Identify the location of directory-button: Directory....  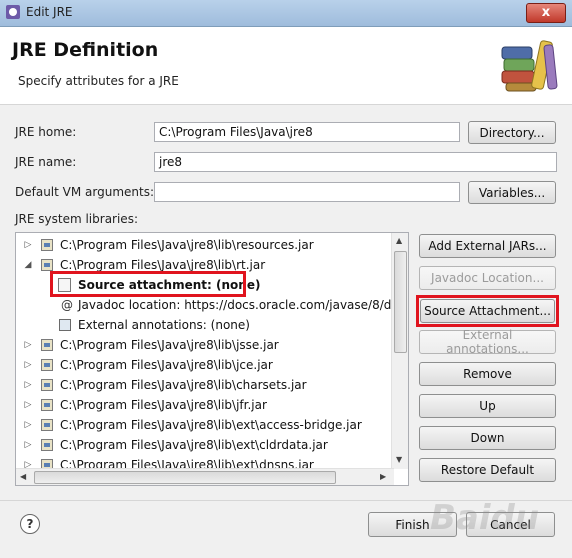
(512, 132).